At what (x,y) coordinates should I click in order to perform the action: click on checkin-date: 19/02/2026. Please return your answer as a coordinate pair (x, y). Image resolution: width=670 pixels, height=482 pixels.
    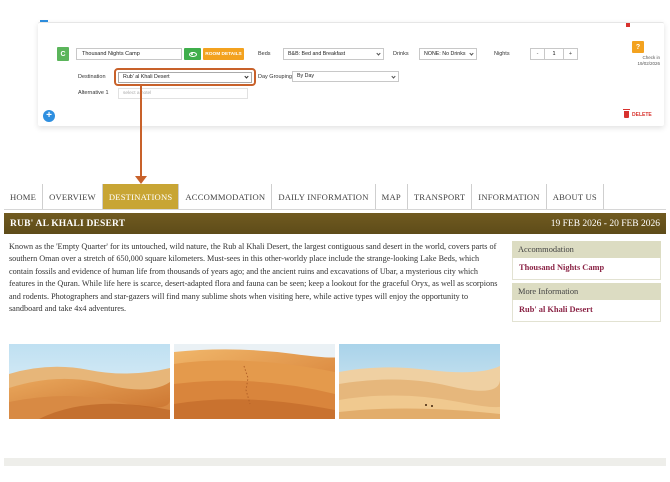
    Looking at the image, I should click on (648, 63).